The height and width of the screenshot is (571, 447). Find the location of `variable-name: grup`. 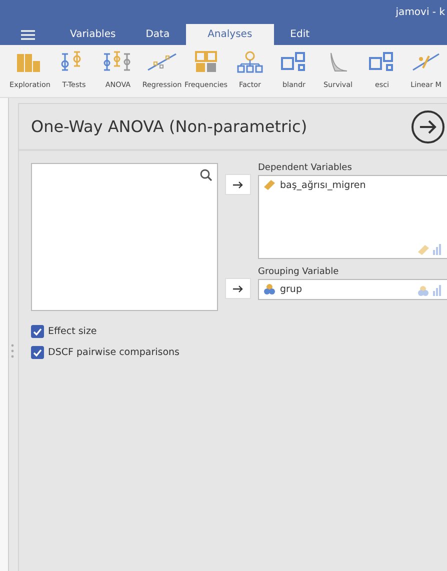

variable-name: grup is located at coordinates (291, 289).